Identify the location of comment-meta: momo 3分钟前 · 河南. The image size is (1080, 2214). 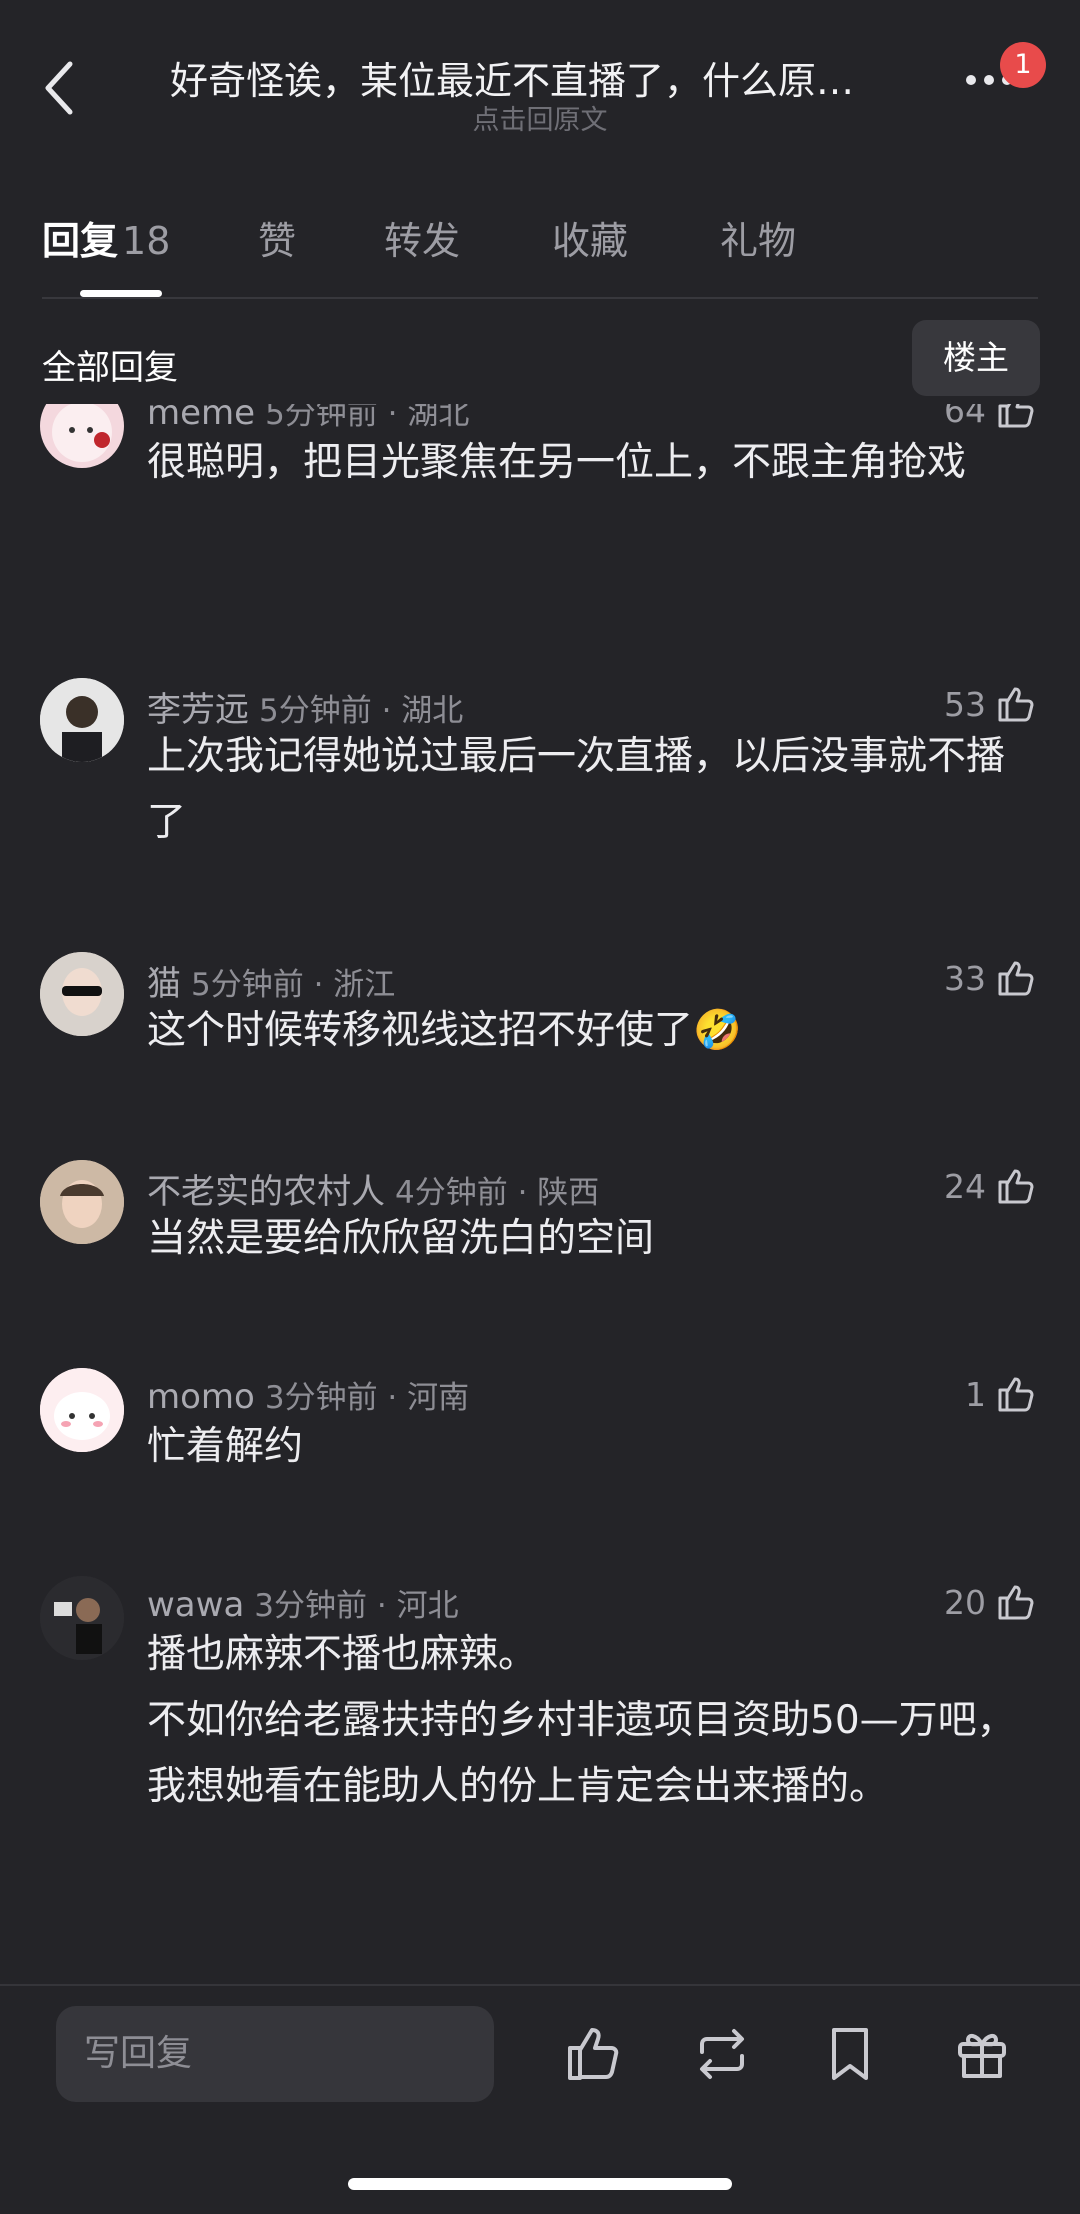
(308, 1394).